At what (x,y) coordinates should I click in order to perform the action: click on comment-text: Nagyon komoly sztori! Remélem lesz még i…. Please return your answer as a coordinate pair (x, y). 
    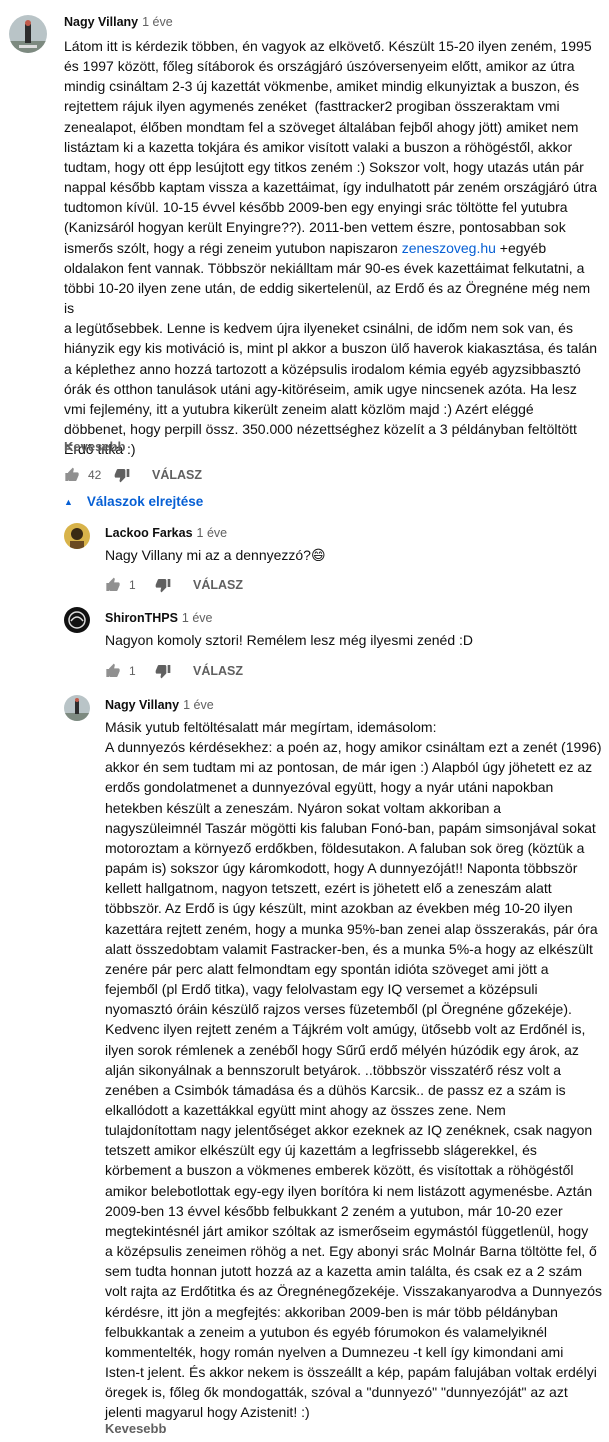
    Looking at the image, I should click on (289, 640).